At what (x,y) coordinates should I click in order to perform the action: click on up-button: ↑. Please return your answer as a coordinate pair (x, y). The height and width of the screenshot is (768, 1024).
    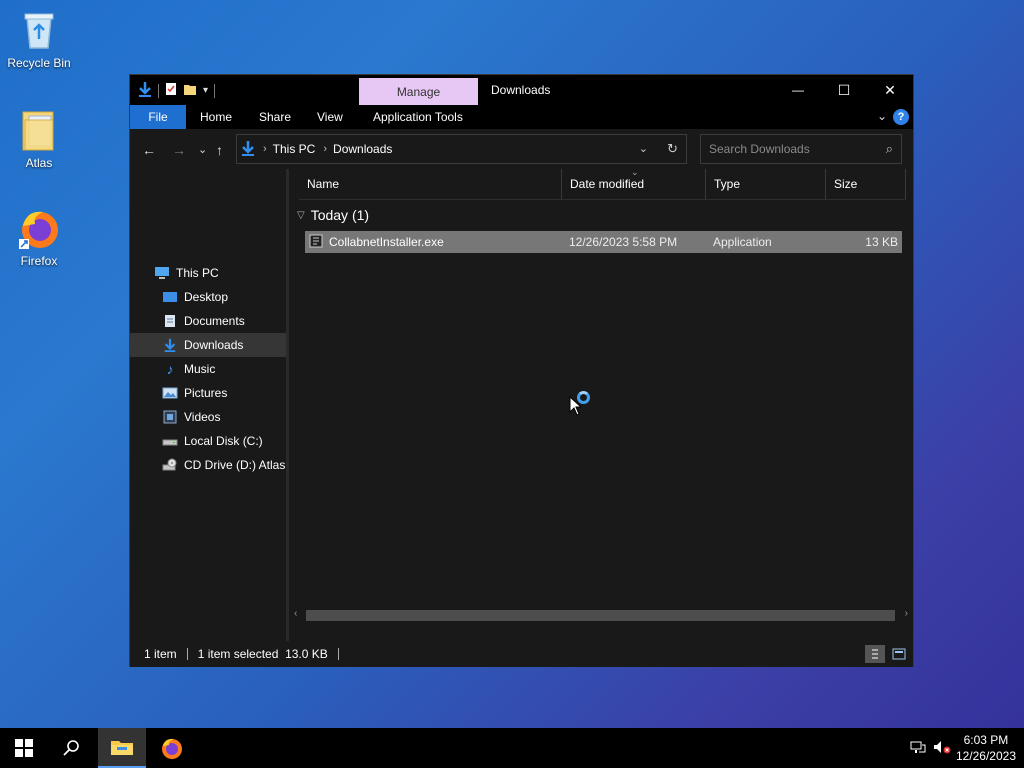
    Looking at the image, I should click on (219, 150).